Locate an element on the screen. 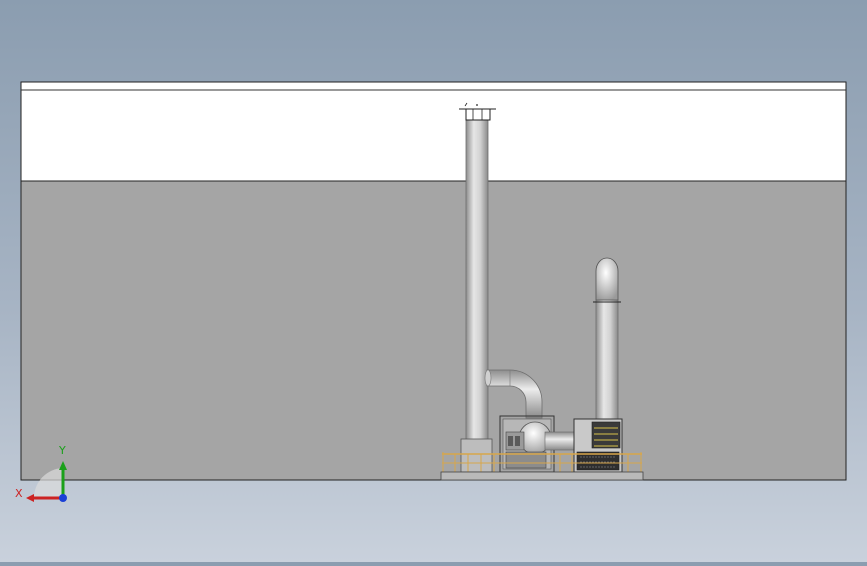  z-axis-dot is located at coordinates (63, 498).